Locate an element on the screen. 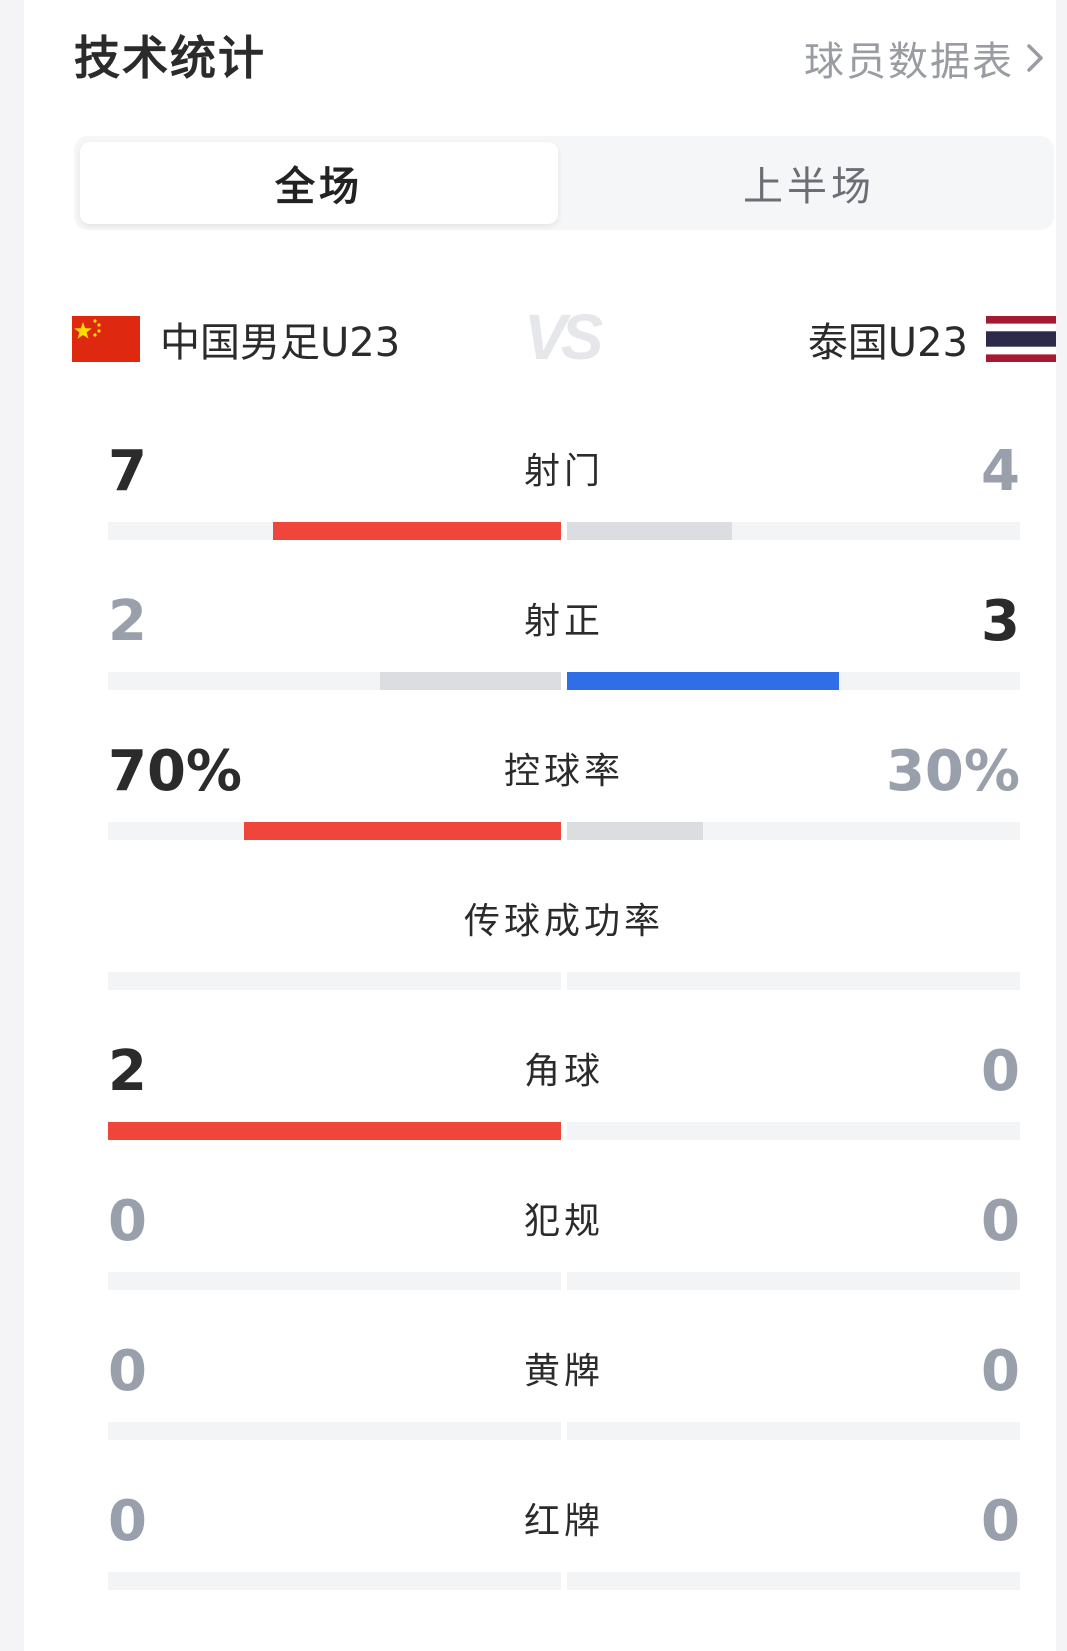  away-team: 泰国U23 is located at coordinates (932, 339).